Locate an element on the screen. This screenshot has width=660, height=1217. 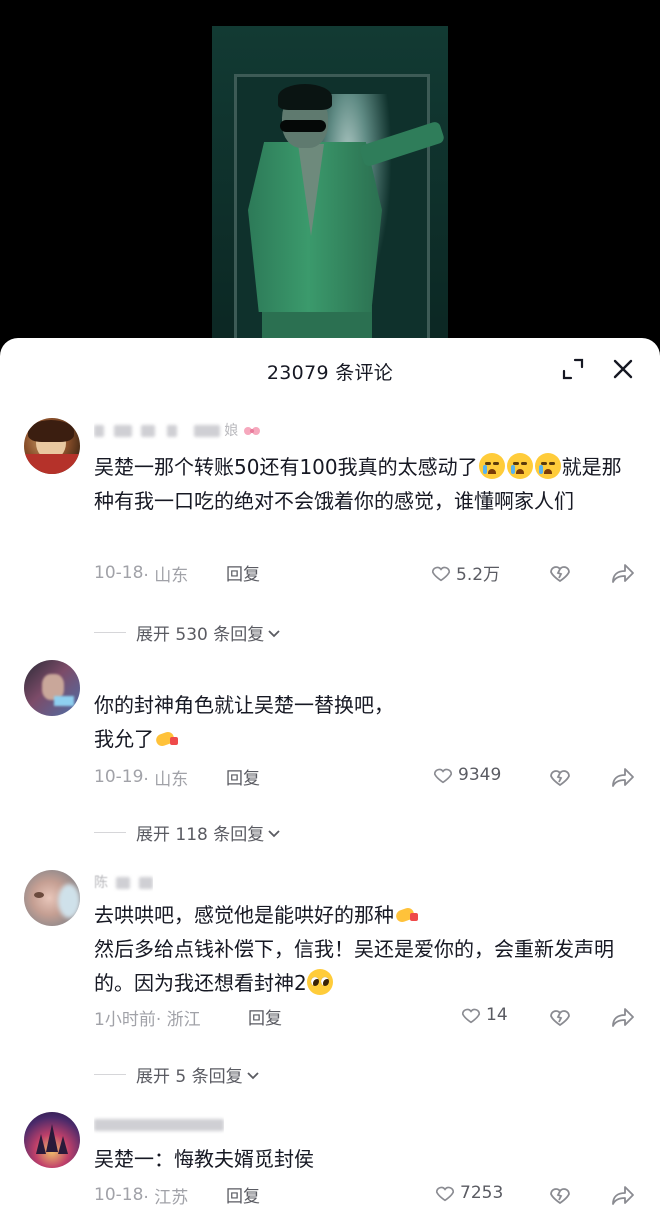
like-button: 7253 is located at coordinates (468, 1193).